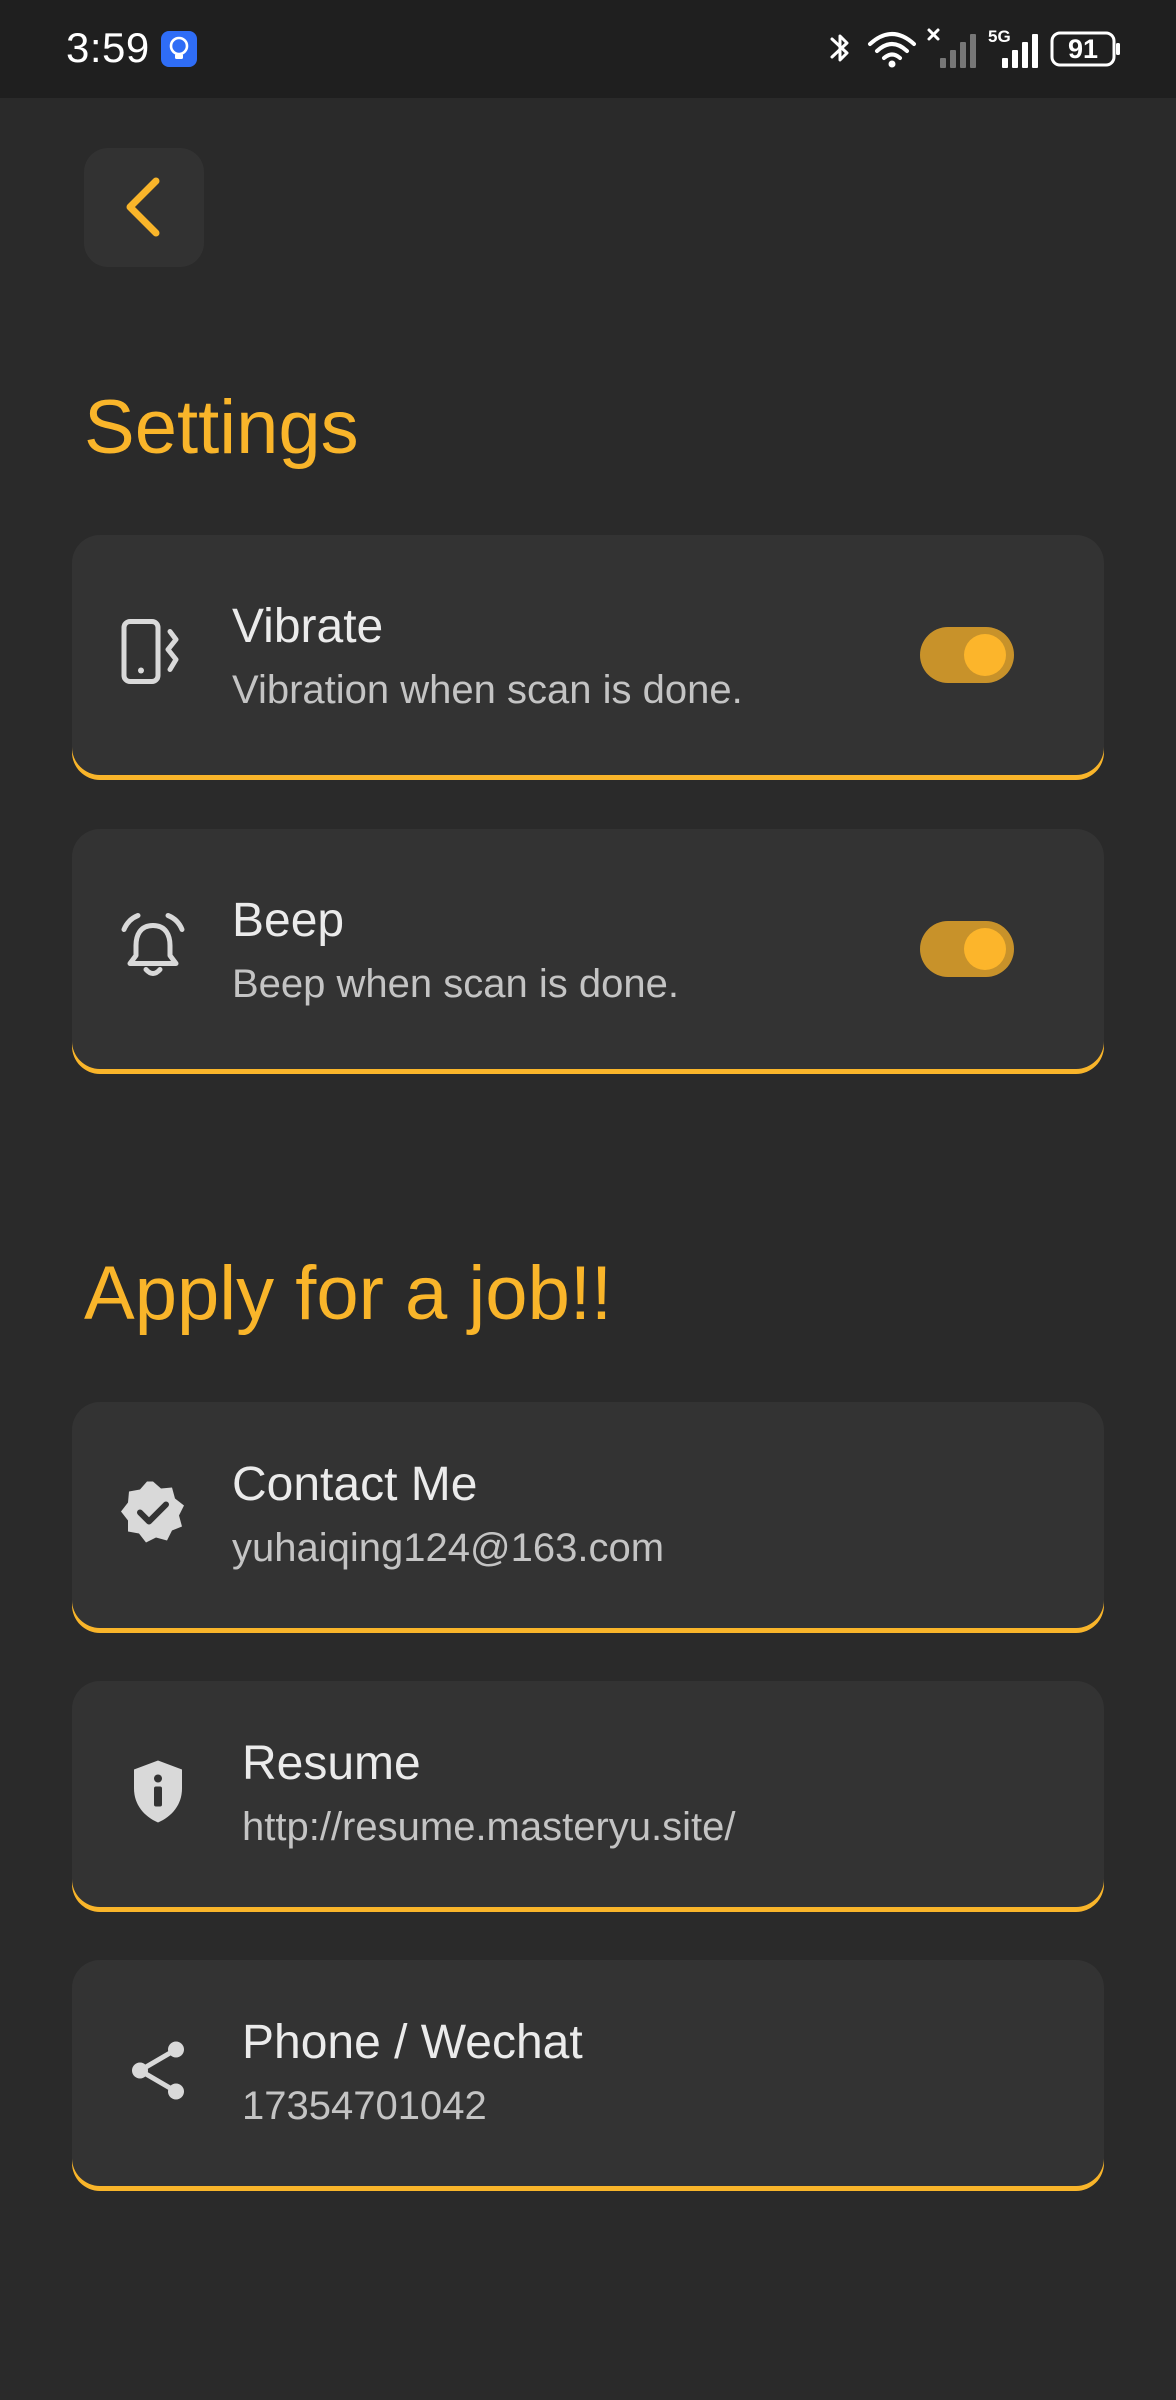 This screenshot has height=2400, width=1176. I want to click on app-notification-icon, so click(179, 49).